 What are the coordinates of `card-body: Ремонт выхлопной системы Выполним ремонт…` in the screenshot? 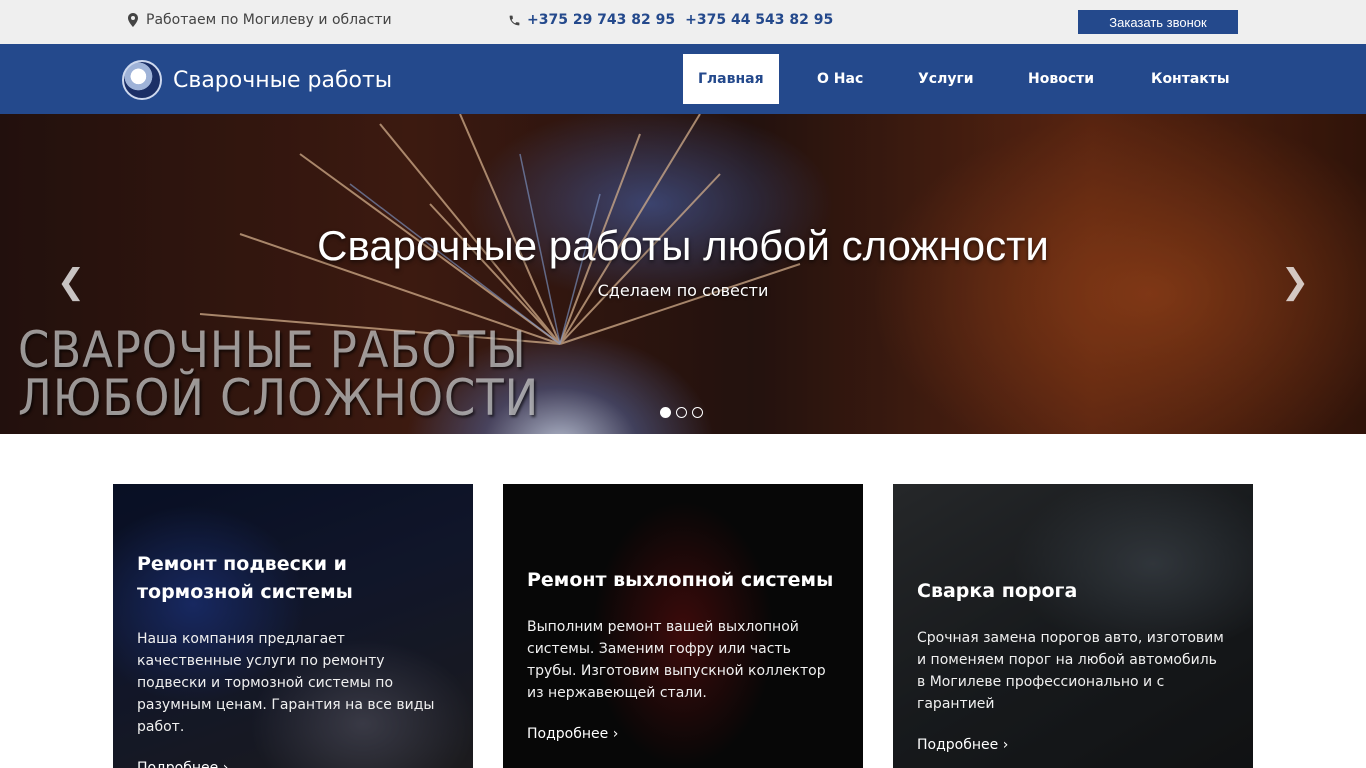 It's located at (683, 654).